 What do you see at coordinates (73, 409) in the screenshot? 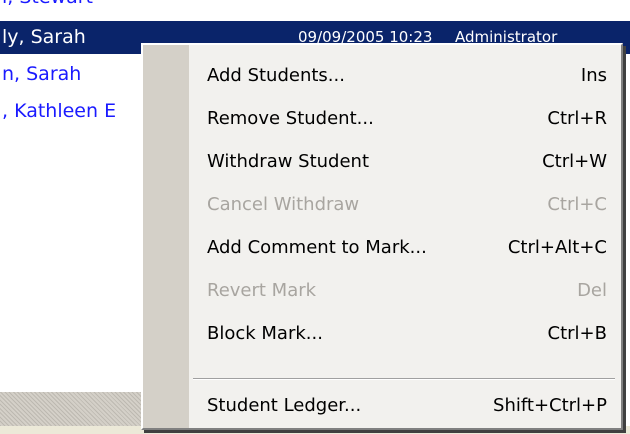
I see `hatched-area` at bounding box center [73, 409].